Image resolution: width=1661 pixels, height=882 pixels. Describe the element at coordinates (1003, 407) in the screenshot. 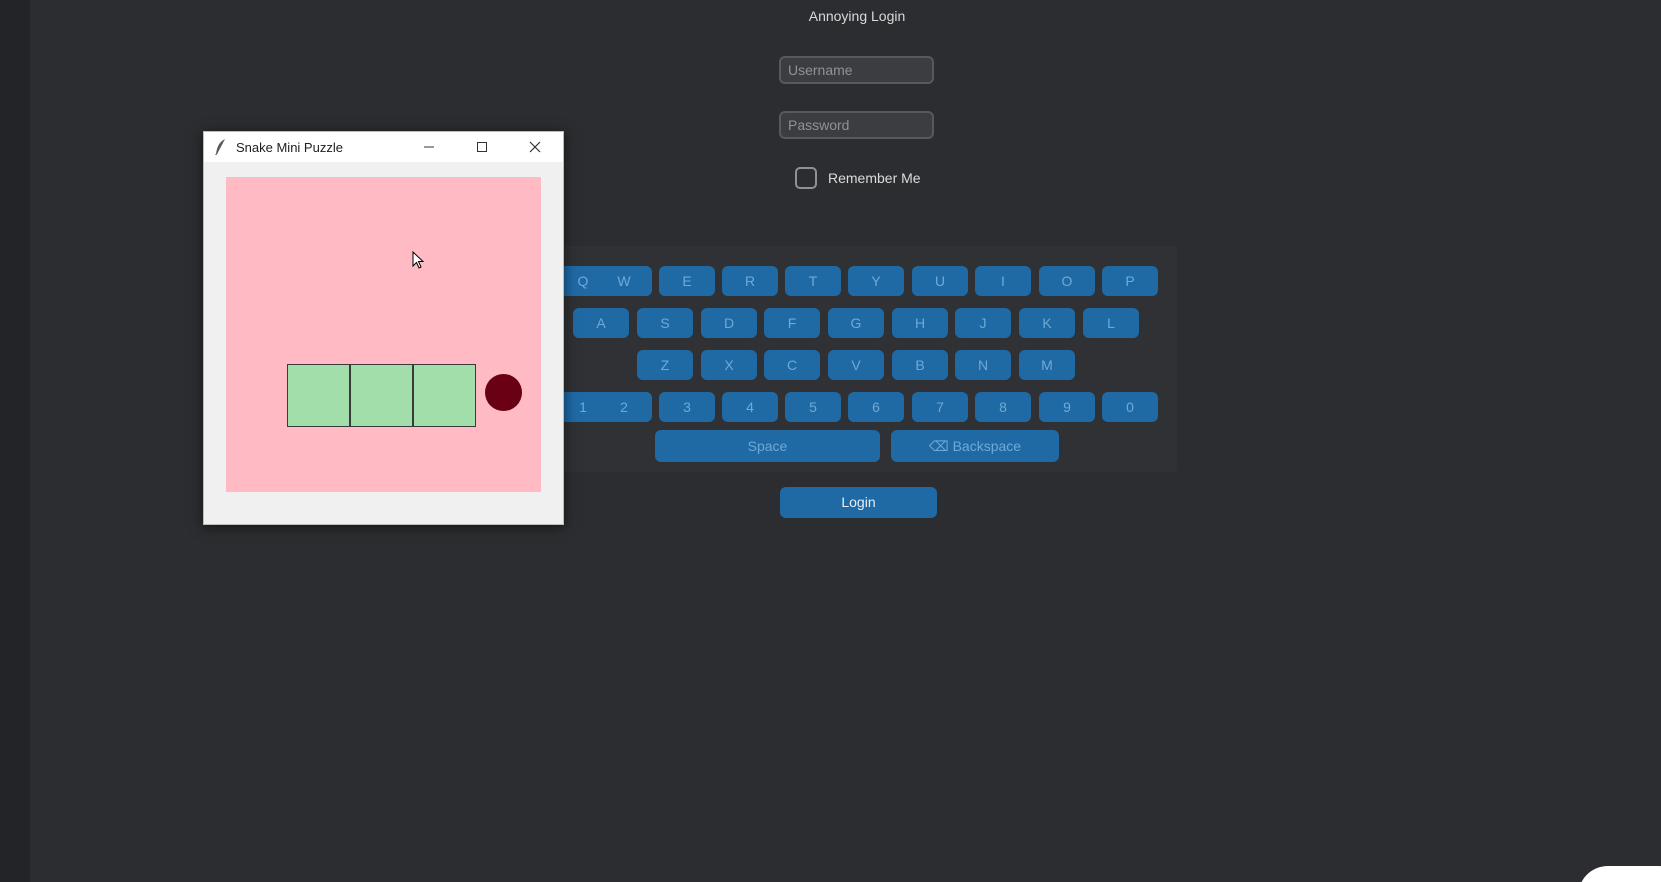

I see `key-8: 8` at that location.